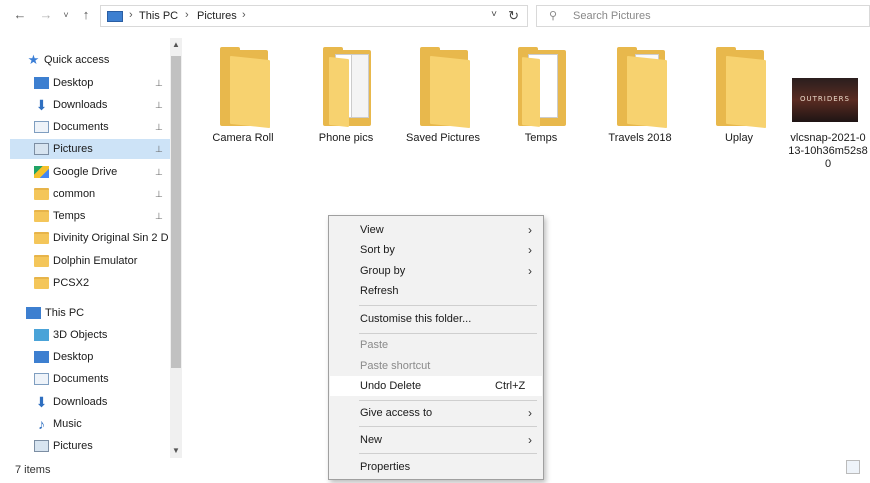 The image size is (870, 483). I want to click on file-tile-temps: Temps, so click(541, 112).